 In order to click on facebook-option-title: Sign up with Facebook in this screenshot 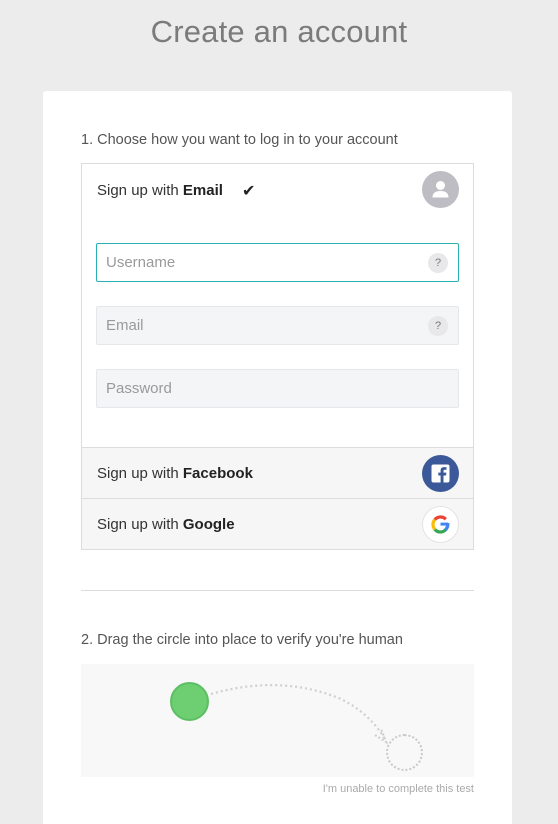, I will do `click(175, 473)`.